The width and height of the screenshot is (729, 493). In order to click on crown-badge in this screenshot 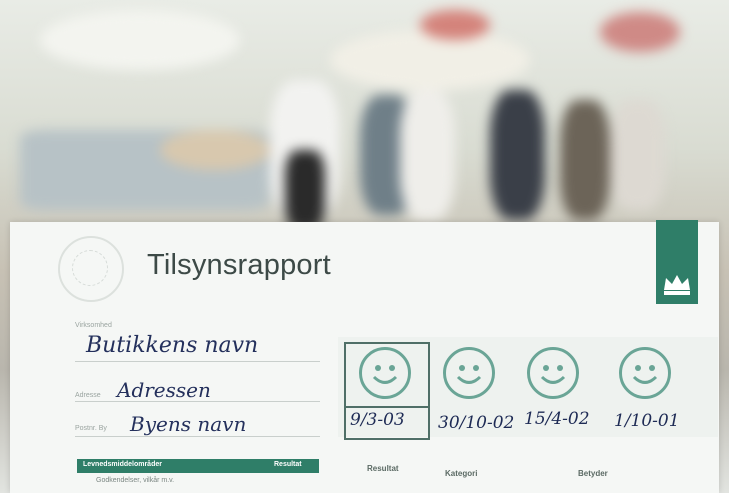, I will do `click(677, 262)`.